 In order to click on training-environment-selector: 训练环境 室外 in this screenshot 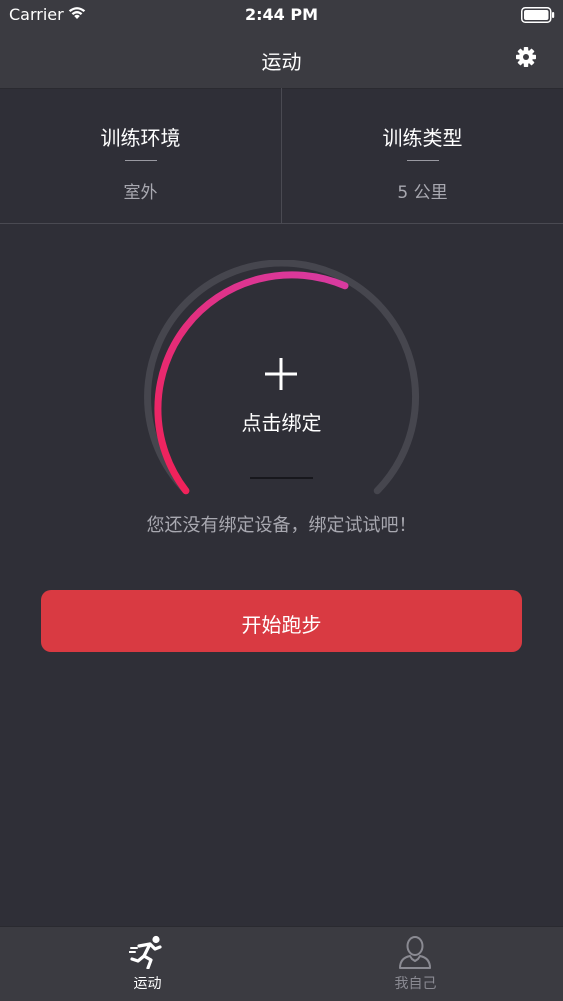, I will do `click(140, 155)`.